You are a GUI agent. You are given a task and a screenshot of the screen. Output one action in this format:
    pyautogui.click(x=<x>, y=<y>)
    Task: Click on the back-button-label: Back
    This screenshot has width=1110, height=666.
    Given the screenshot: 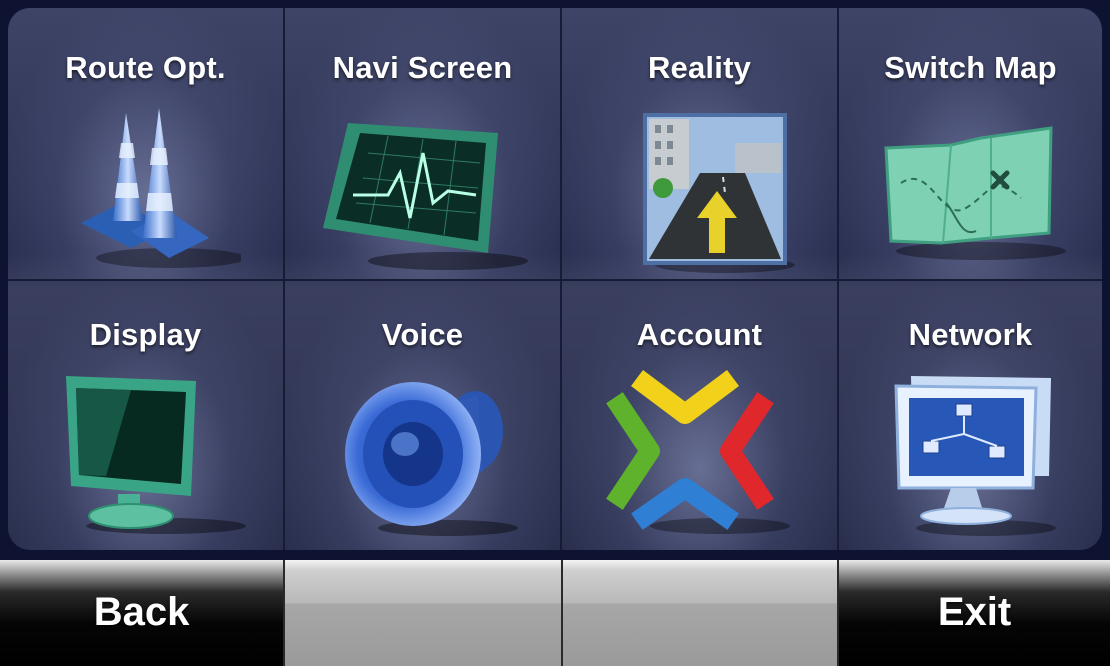 What is the action you would take?
    pyautogui.click(x=141, y=612)
    